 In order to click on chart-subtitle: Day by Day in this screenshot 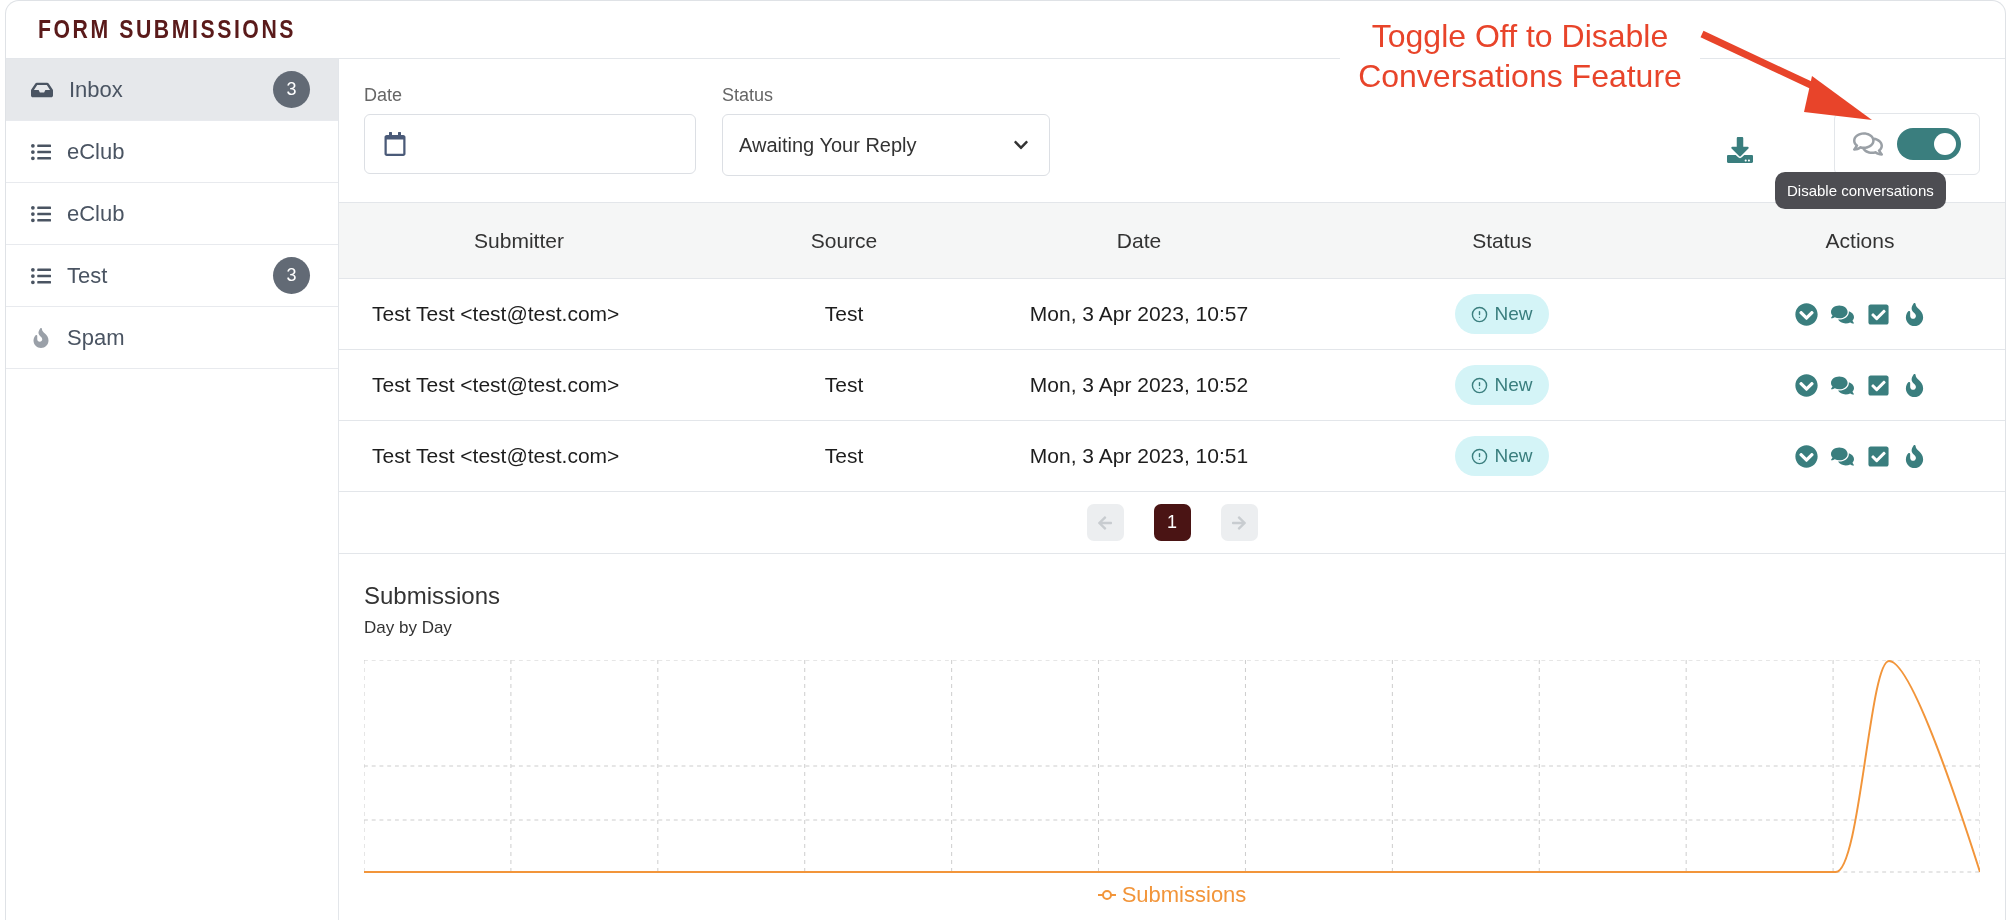, I will do `click(408, 628)`.